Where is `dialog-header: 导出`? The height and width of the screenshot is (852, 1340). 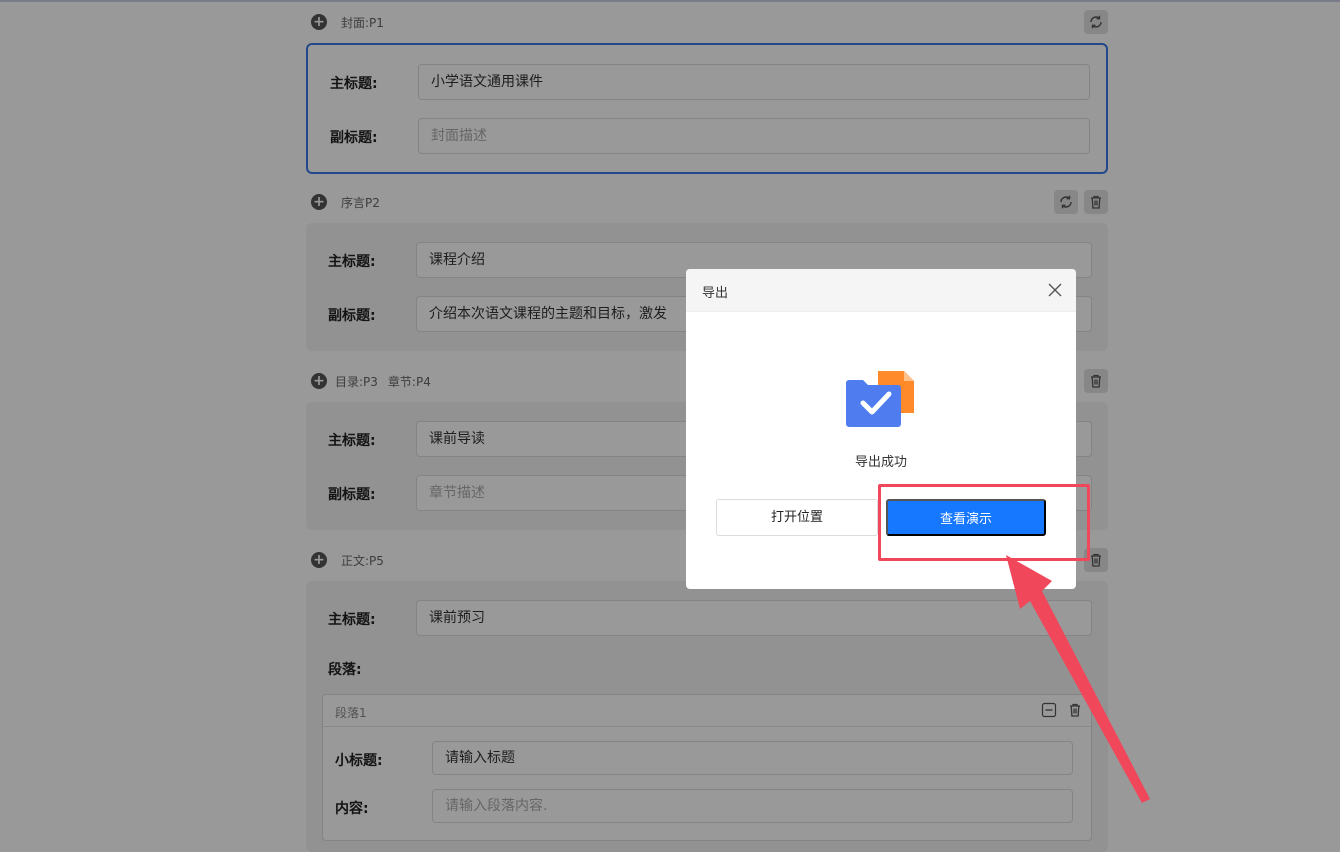
dialog-header: 导出 is located at coordinates (881, 290).